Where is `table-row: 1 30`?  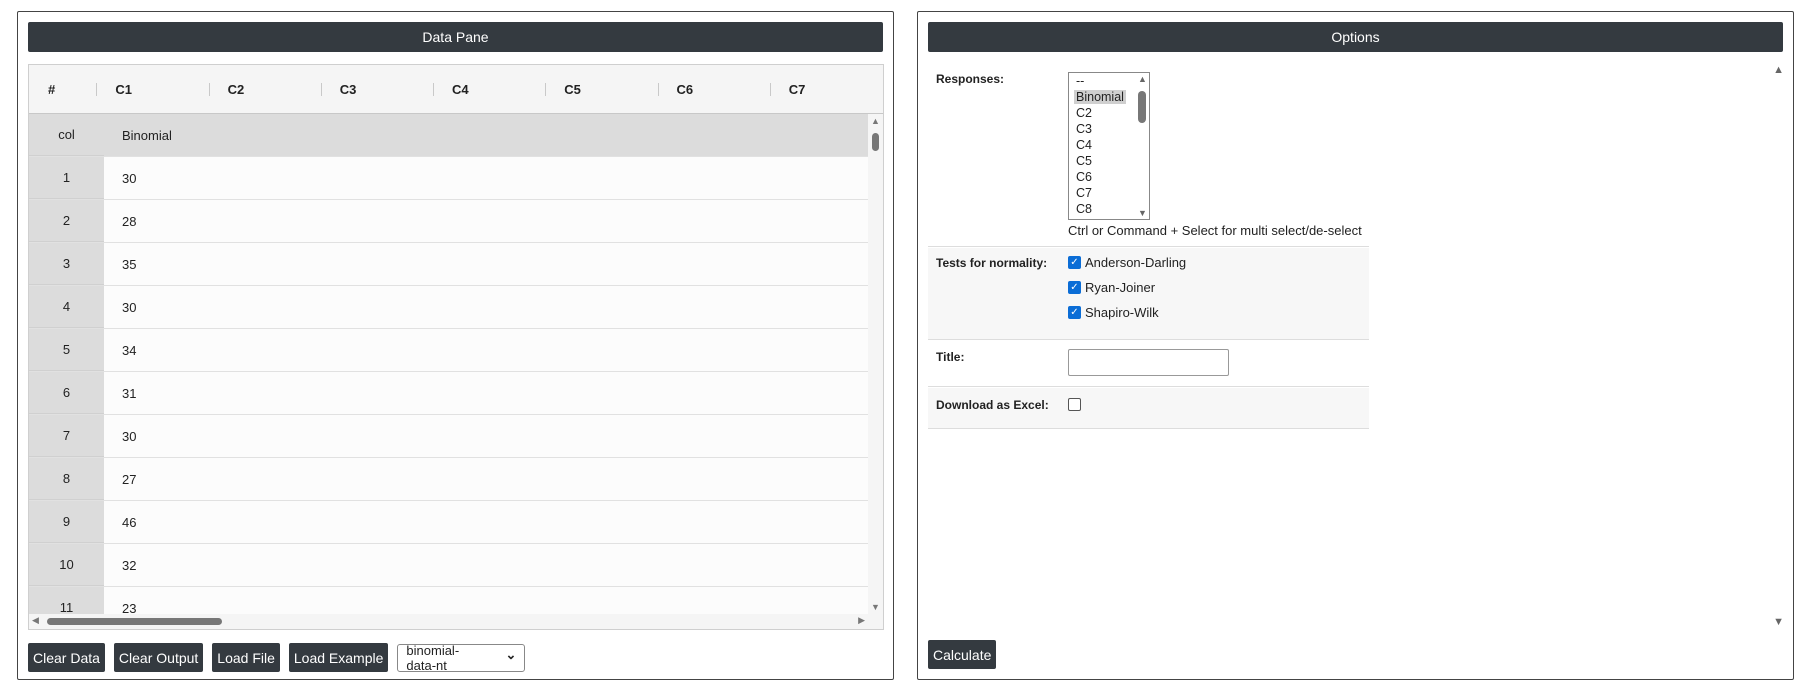
table-row: 1 30 is located at coordinates (449, 178).